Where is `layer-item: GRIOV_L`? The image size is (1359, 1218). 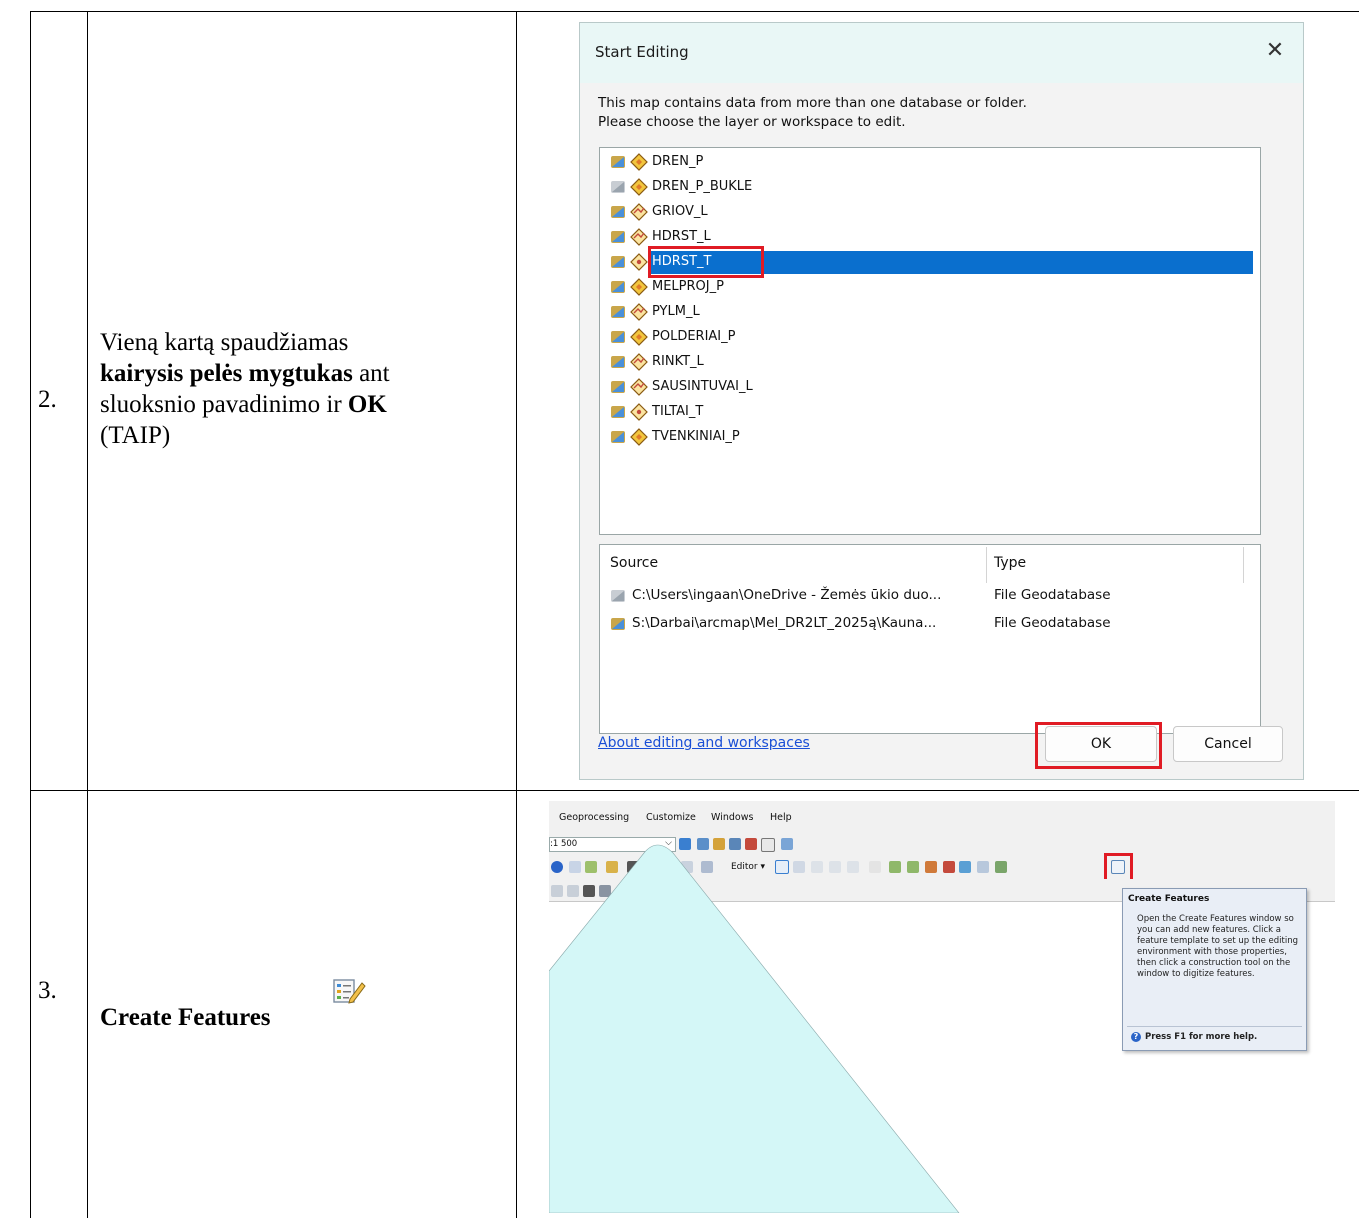
layer-item: GRIOV_L is located at coordinates (930, 212).